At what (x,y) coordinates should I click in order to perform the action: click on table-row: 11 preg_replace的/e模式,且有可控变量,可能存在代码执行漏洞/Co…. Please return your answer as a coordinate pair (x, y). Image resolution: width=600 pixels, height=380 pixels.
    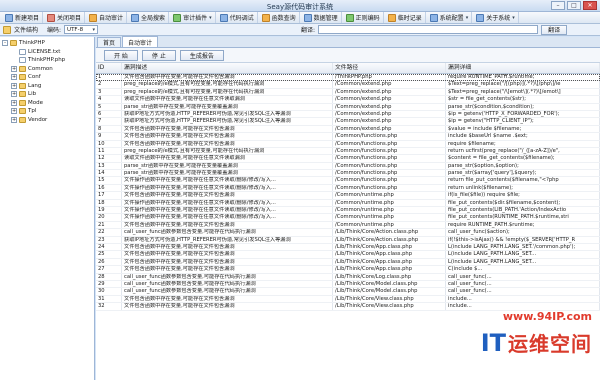
    Looking at the image, I should click on (348, 151).